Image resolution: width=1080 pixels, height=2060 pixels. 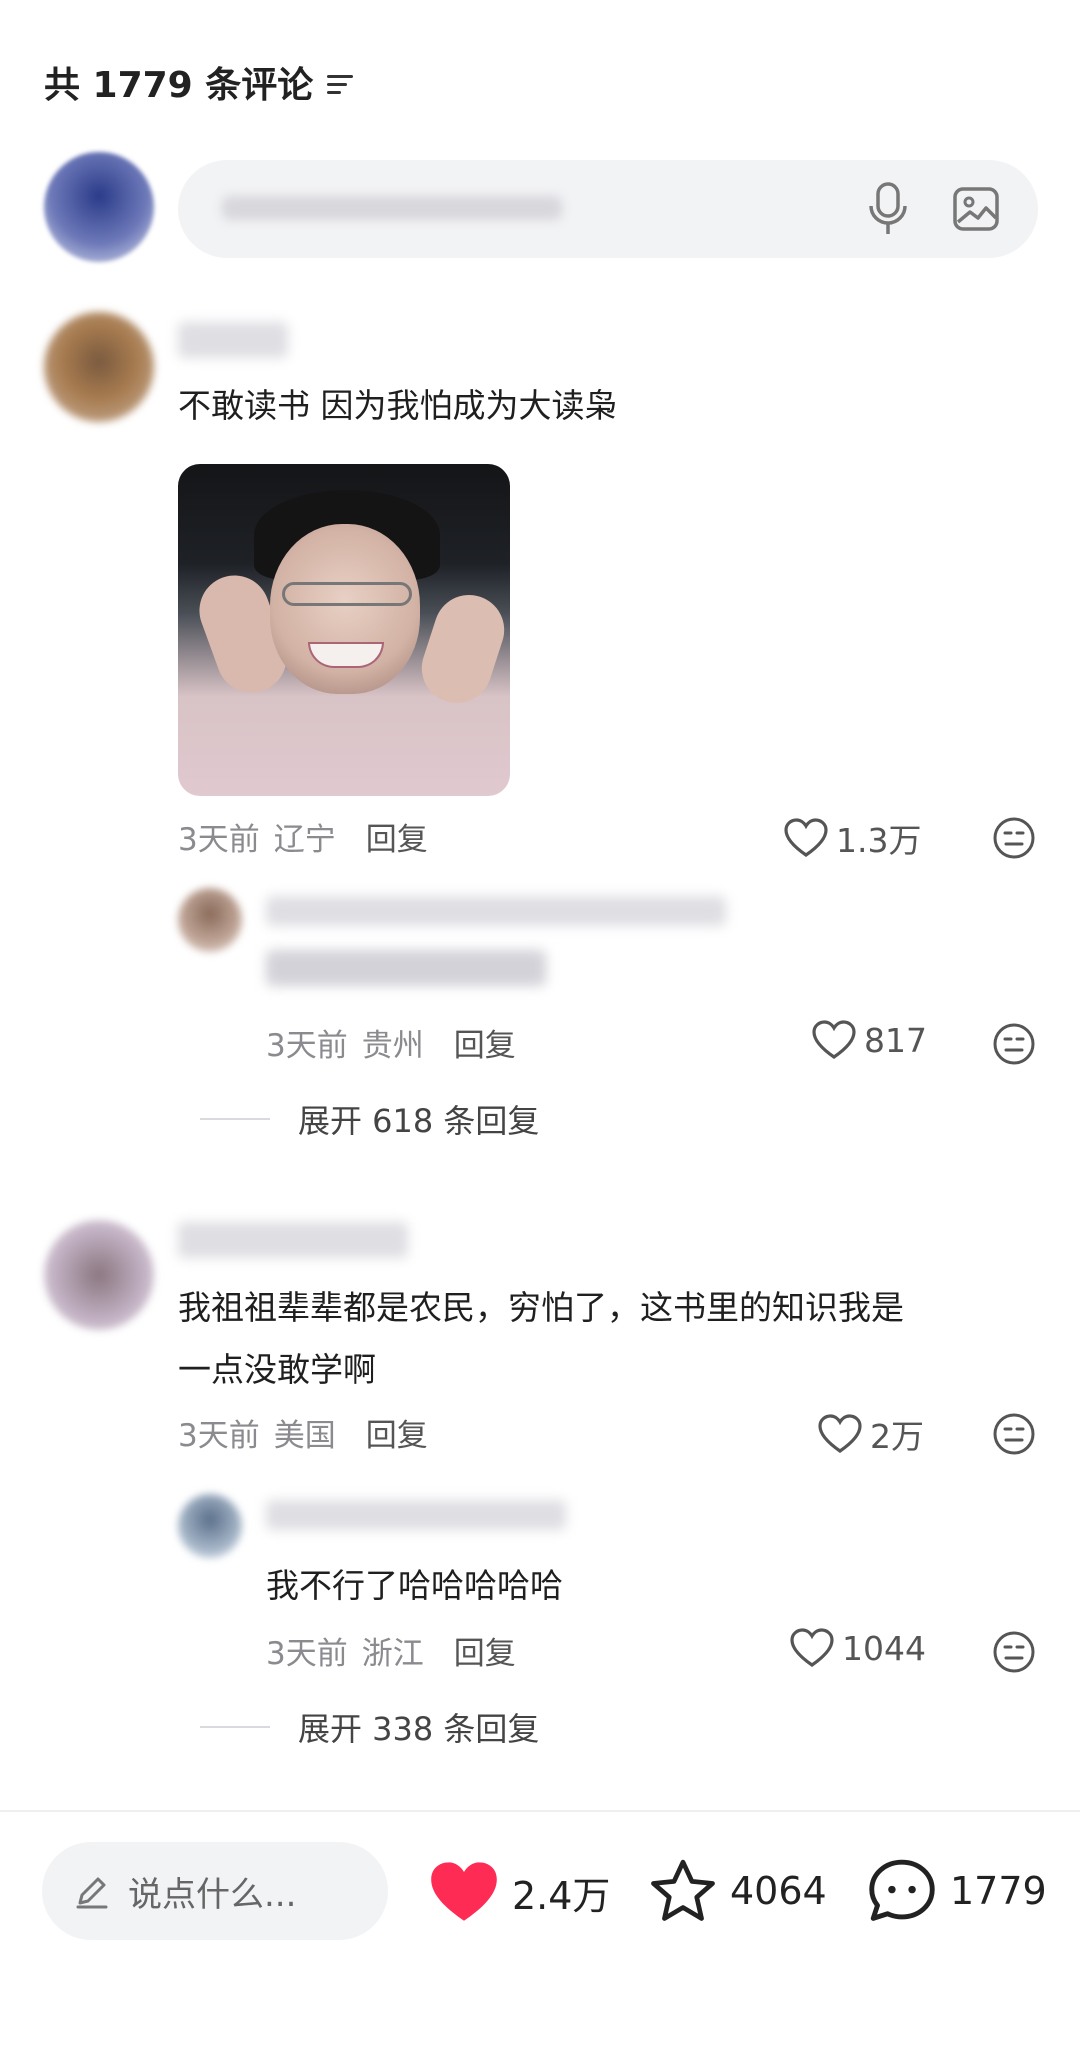 What do you see at coordinates (879, 840) in the screenshot?
I see `like-count: 1.3万` at bounding box center [879, 840].